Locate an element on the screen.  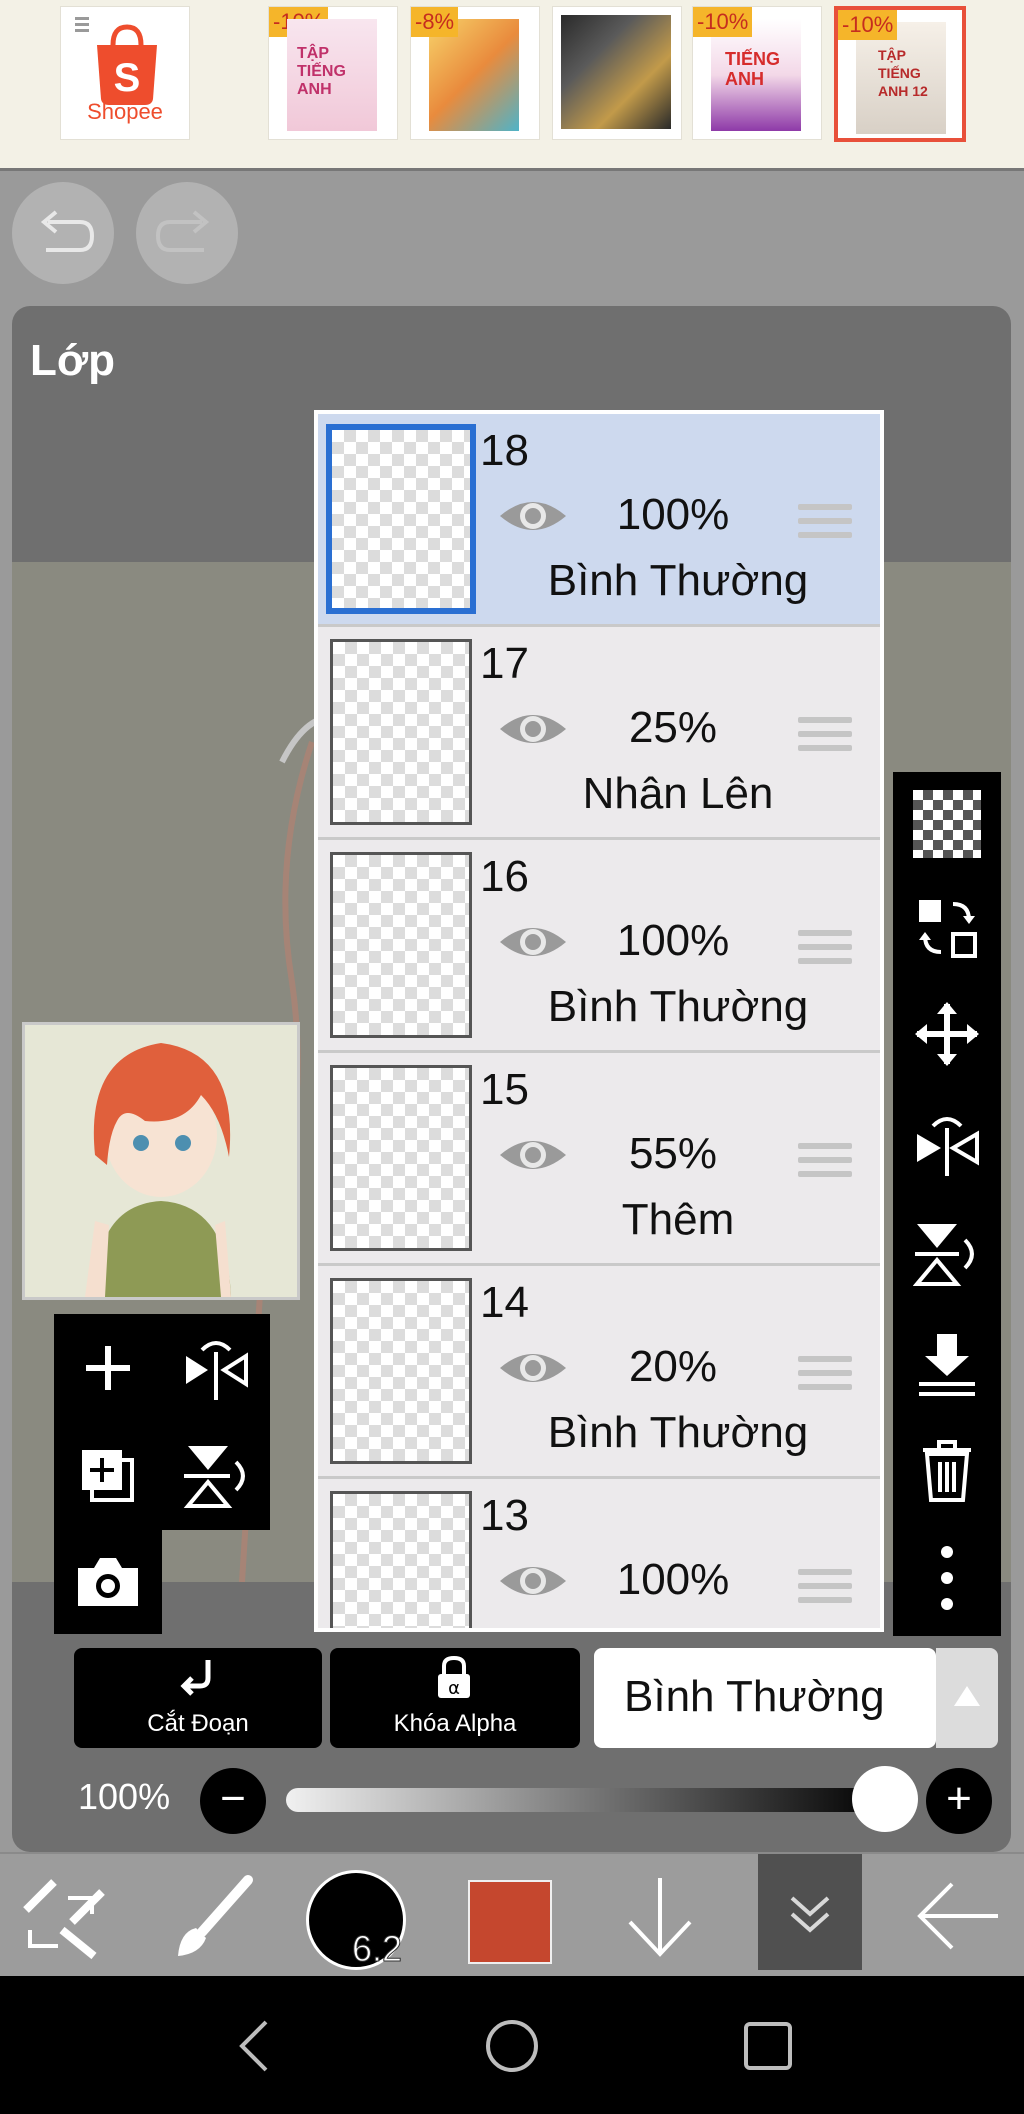
blend-mode-dropdown-button is located at coordinates (967, 1698).